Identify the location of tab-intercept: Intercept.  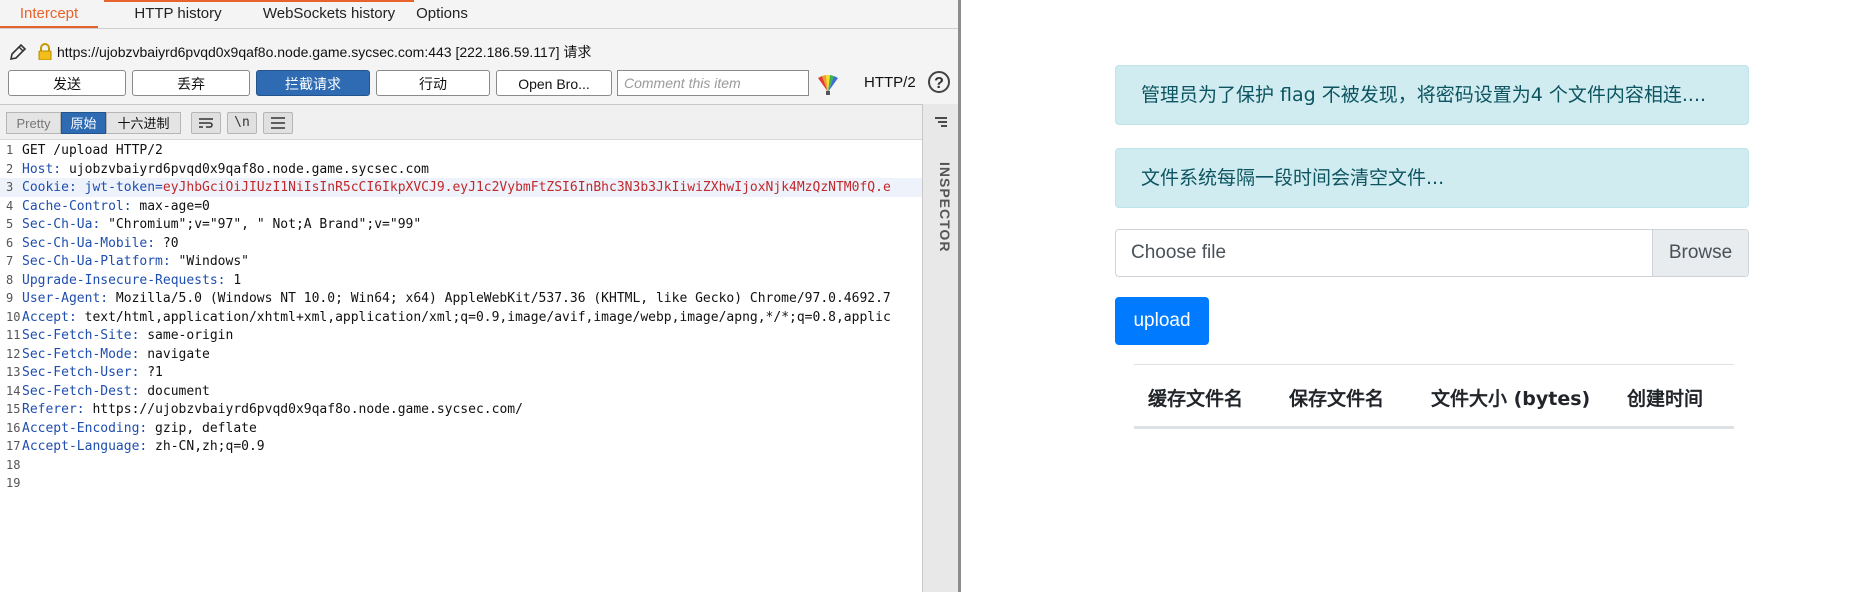
(49, 14).